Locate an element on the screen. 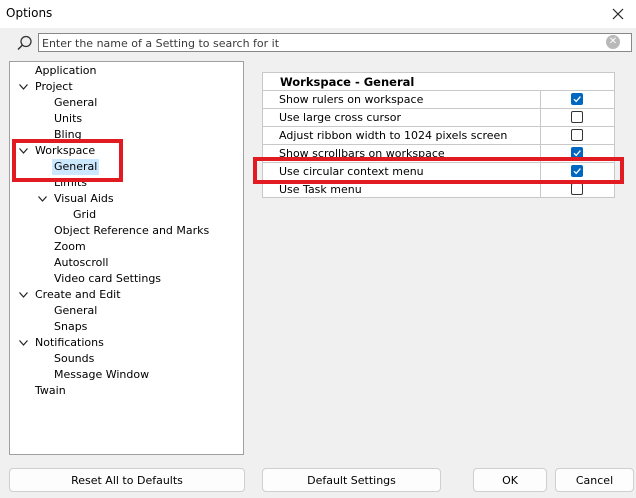 This screenshot has width=636, height=498. checkbox-task-menu is located at coordinates (577, 189).